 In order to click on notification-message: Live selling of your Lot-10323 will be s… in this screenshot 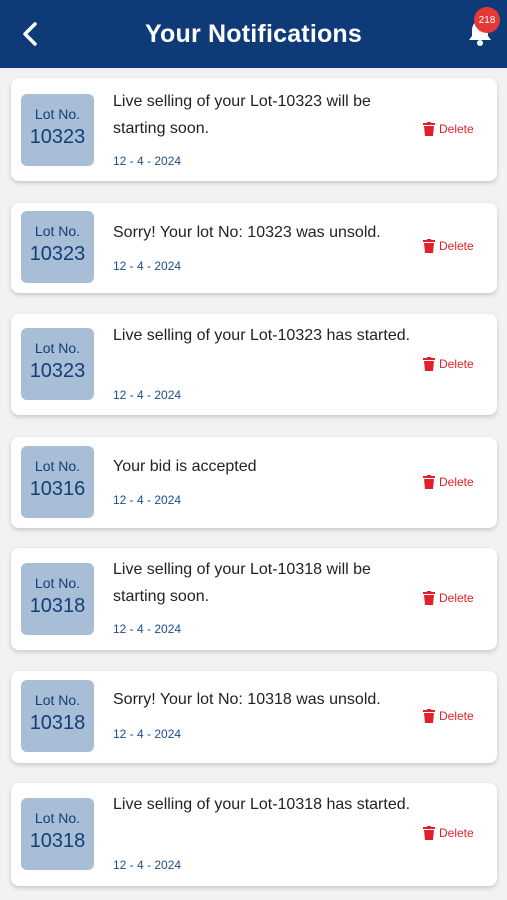, I will do `click(242, 115)`.